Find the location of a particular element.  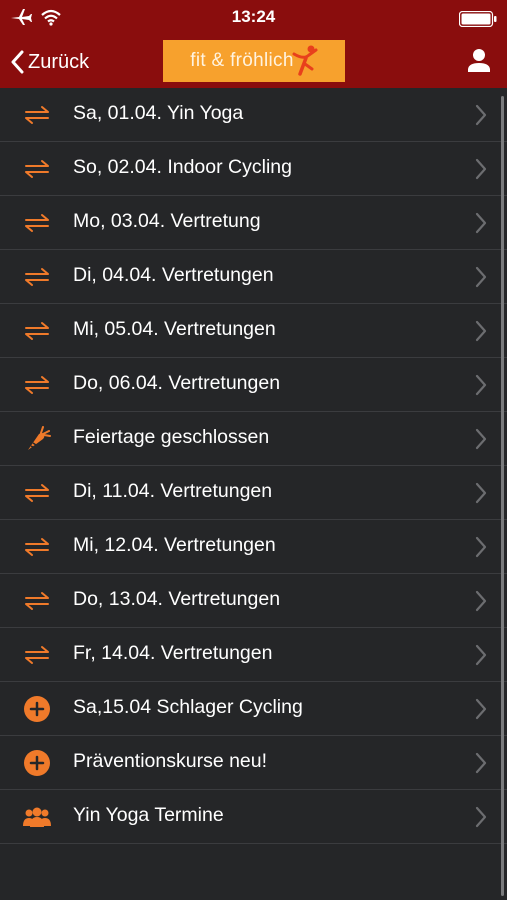

list-item: Sa,15.04 Schlager Cycling is located at coordinates (253, 709).